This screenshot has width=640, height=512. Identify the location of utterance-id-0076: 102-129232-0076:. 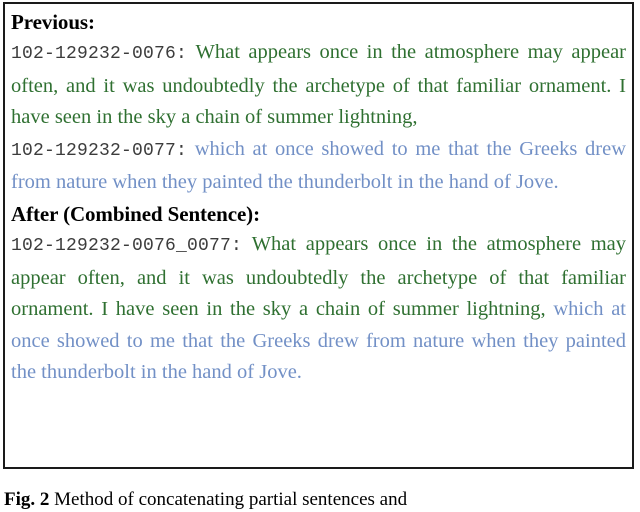
(99, 54).